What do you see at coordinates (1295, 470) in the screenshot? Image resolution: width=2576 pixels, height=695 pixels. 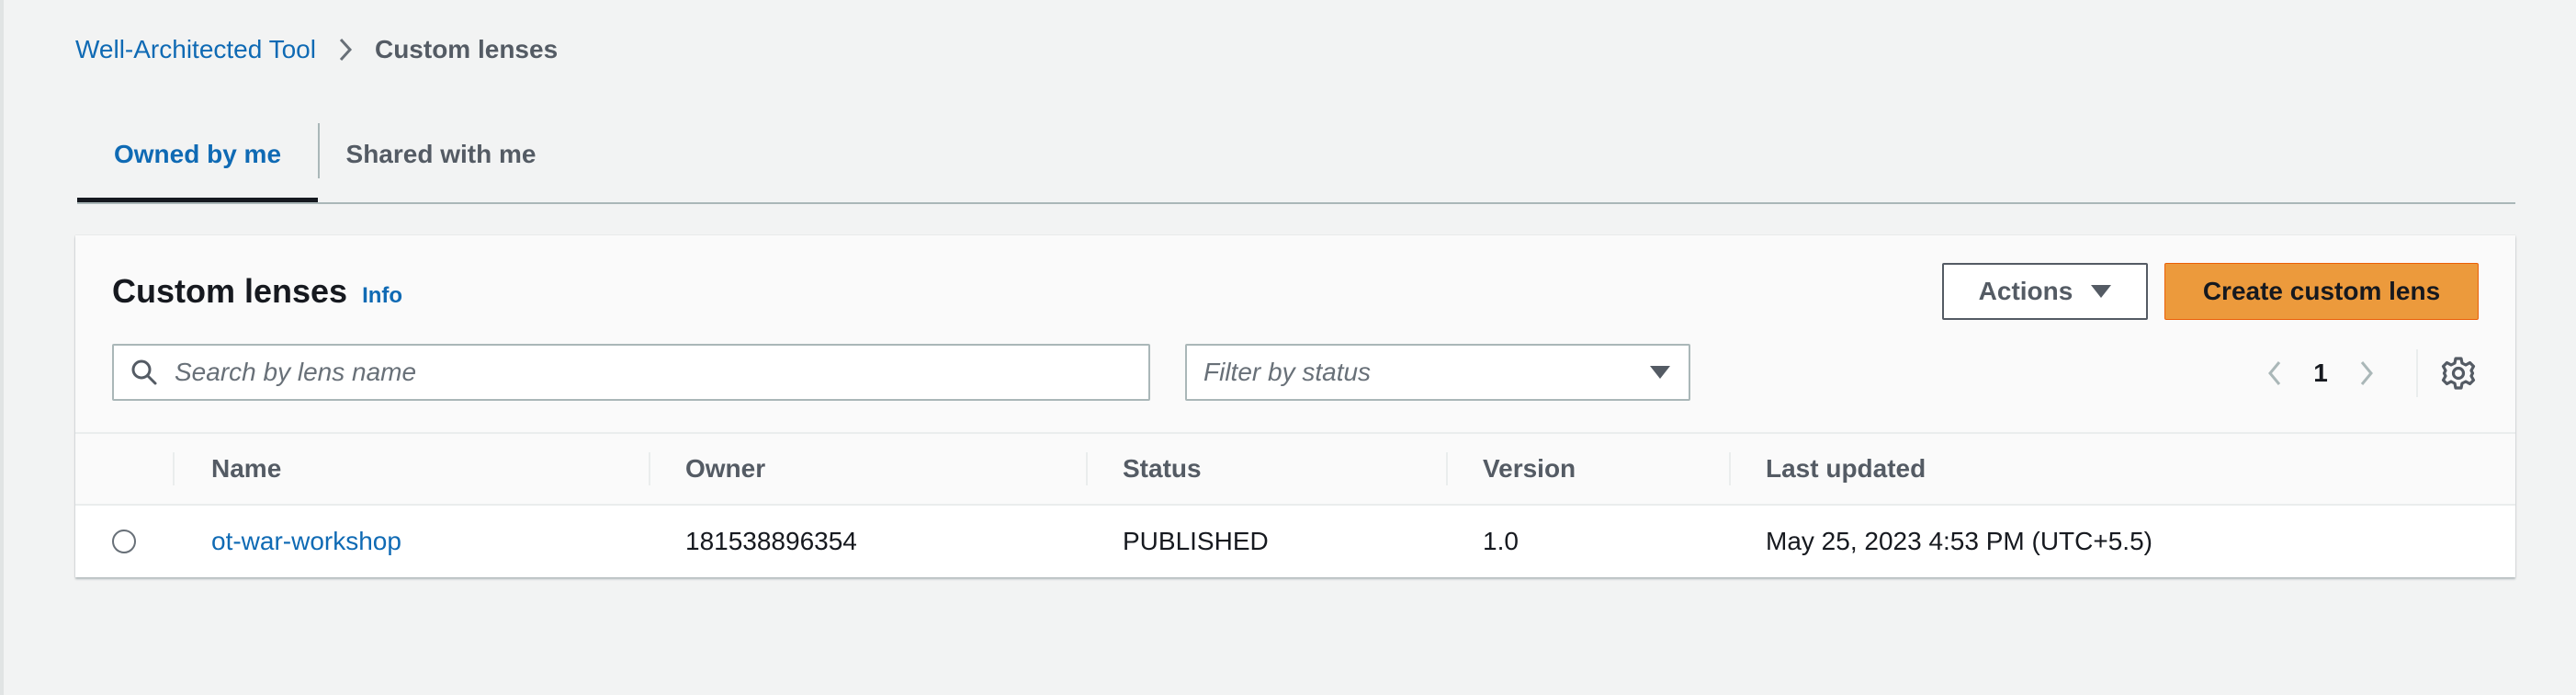 I see `table-header-row: Name Owner Status Version Last updated` at bounding box center [1295, 470].